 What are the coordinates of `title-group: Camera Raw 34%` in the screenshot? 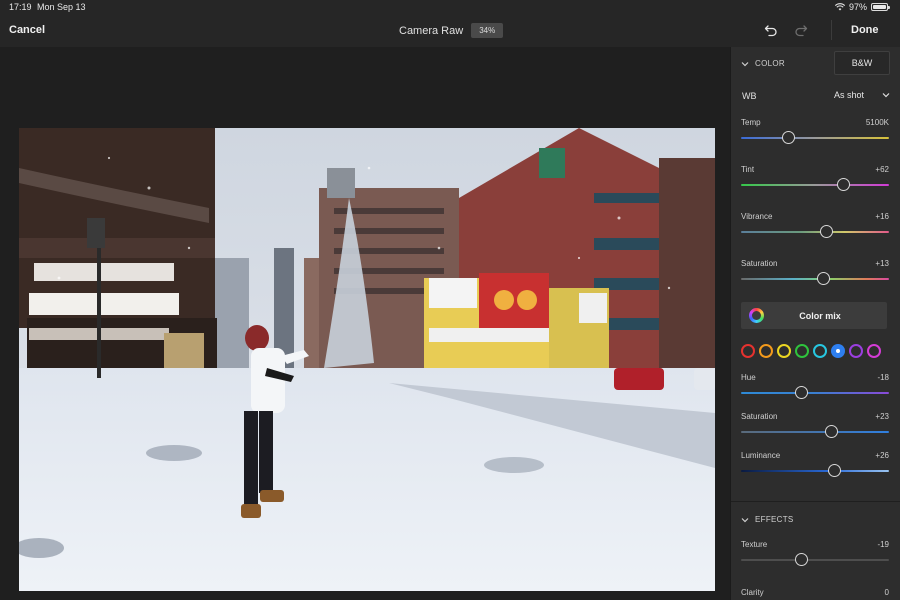 It's located at (451, 30).